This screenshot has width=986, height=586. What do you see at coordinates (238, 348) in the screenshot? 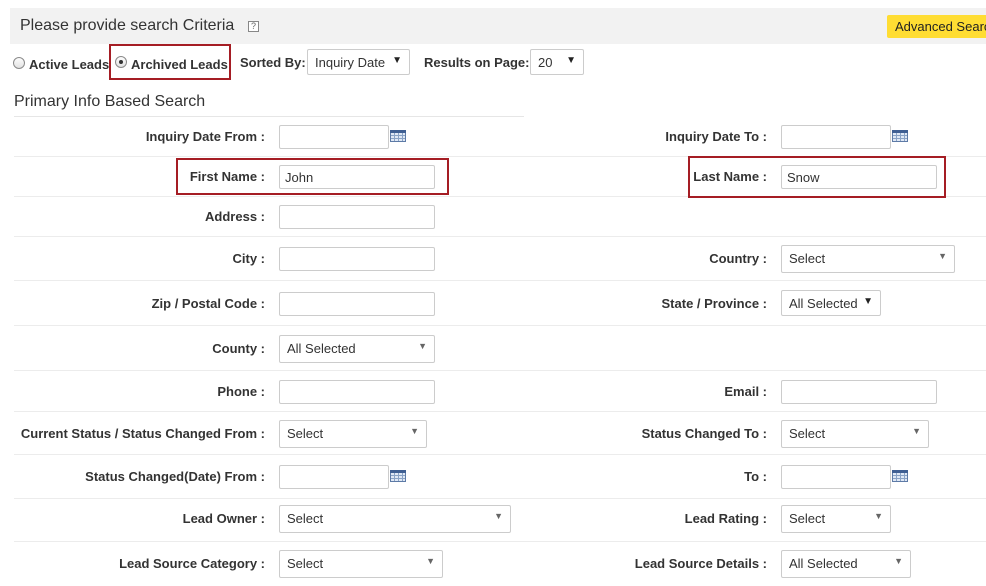
I see `county-label: County :` at bounding box center [238, 348].